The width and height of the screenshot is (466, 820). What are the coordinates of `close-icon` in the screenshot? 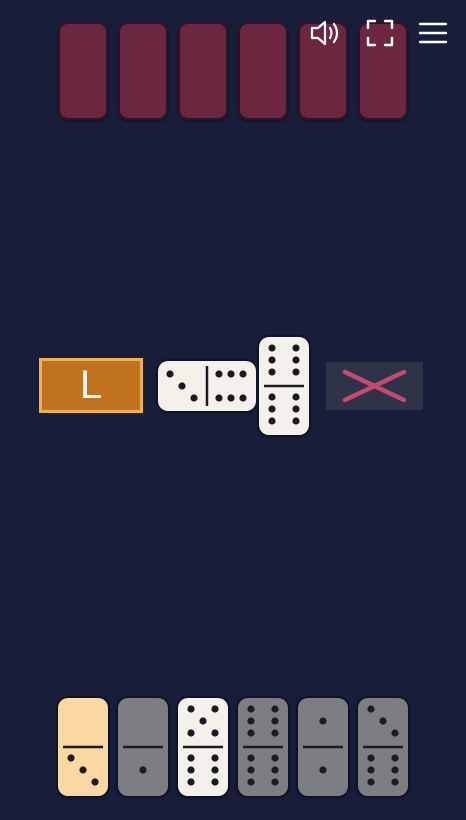 It's located at (374, 386).